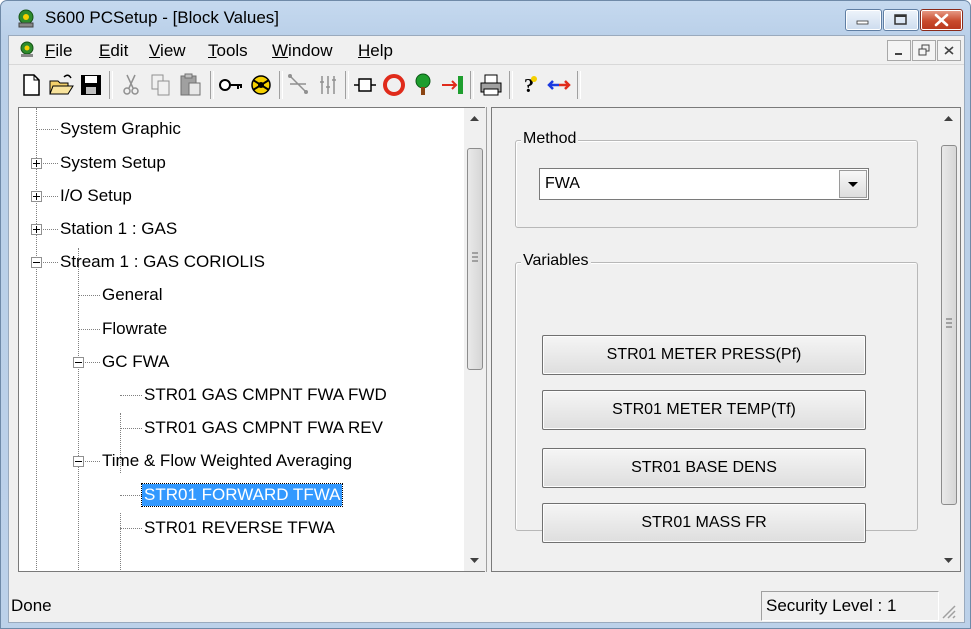 This screenshot has height=629, width=971. I want to click on tree-node-forward-tfwa: STR01 FORWARD TFWA, so click(242, 495).